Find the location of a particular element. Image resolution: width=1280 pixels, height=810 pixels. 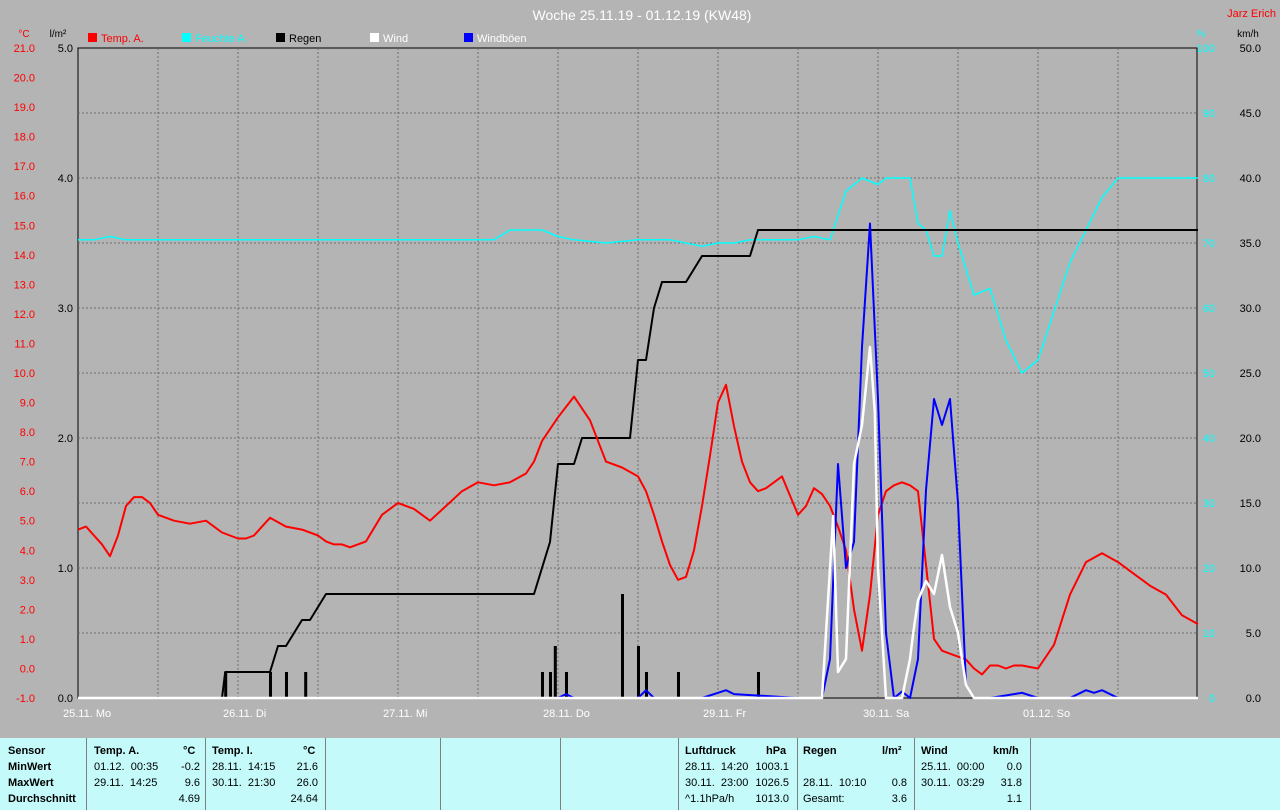

temp-axis-tick: 3.0 is located at coordinates (27, 581).